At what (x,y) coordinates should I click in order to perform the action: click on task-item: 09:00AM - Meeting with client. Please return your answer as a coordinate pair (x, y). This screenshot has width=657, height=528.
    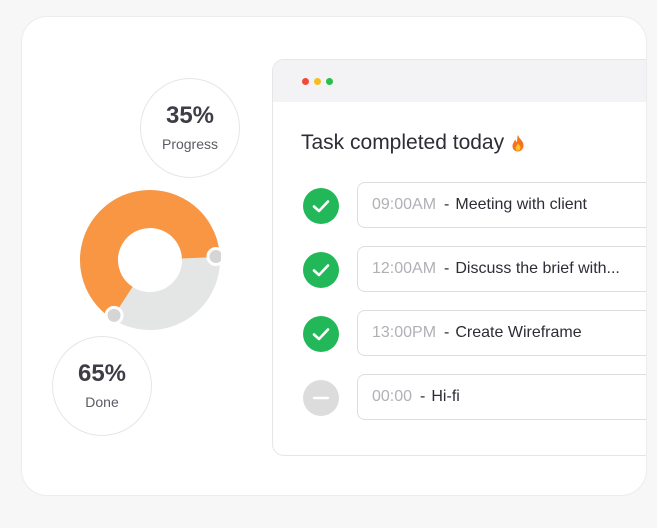
    Looking at the image, I should click on (501, 205).